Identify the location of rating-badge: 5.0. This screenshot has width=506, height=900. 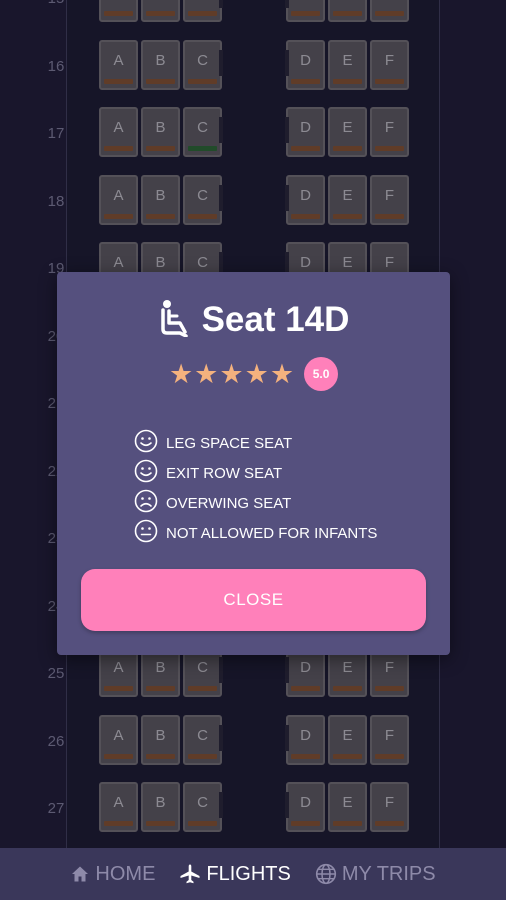
(321, 374).